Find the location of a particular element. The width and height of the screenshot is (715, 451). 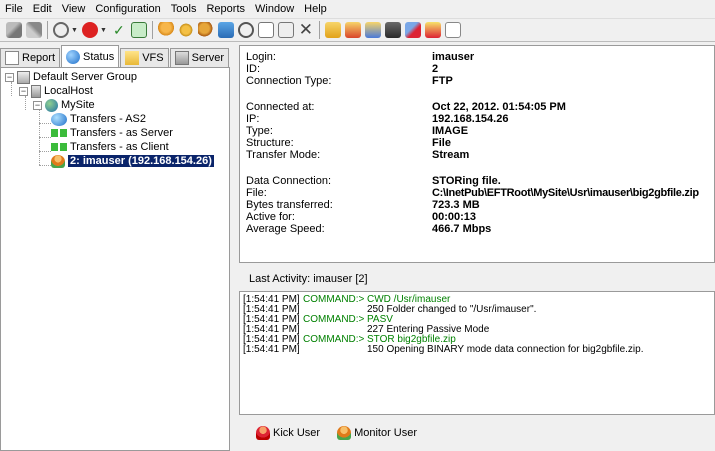

ip-value: 192.168.154.26 is located at coordinates (470, 119).